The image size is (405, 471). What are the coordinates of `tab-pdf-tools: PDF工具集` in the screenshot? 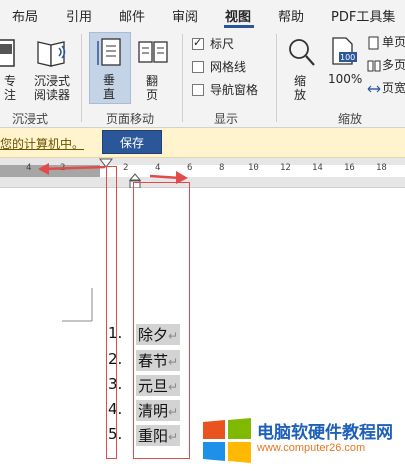 It's located at (363, 15).